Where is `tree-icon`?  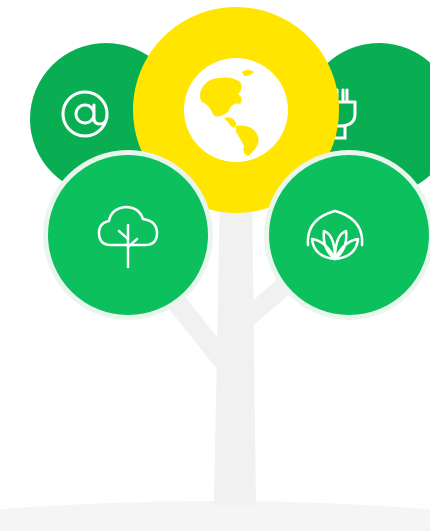 tree-icon is located at coordinates (128, 237).